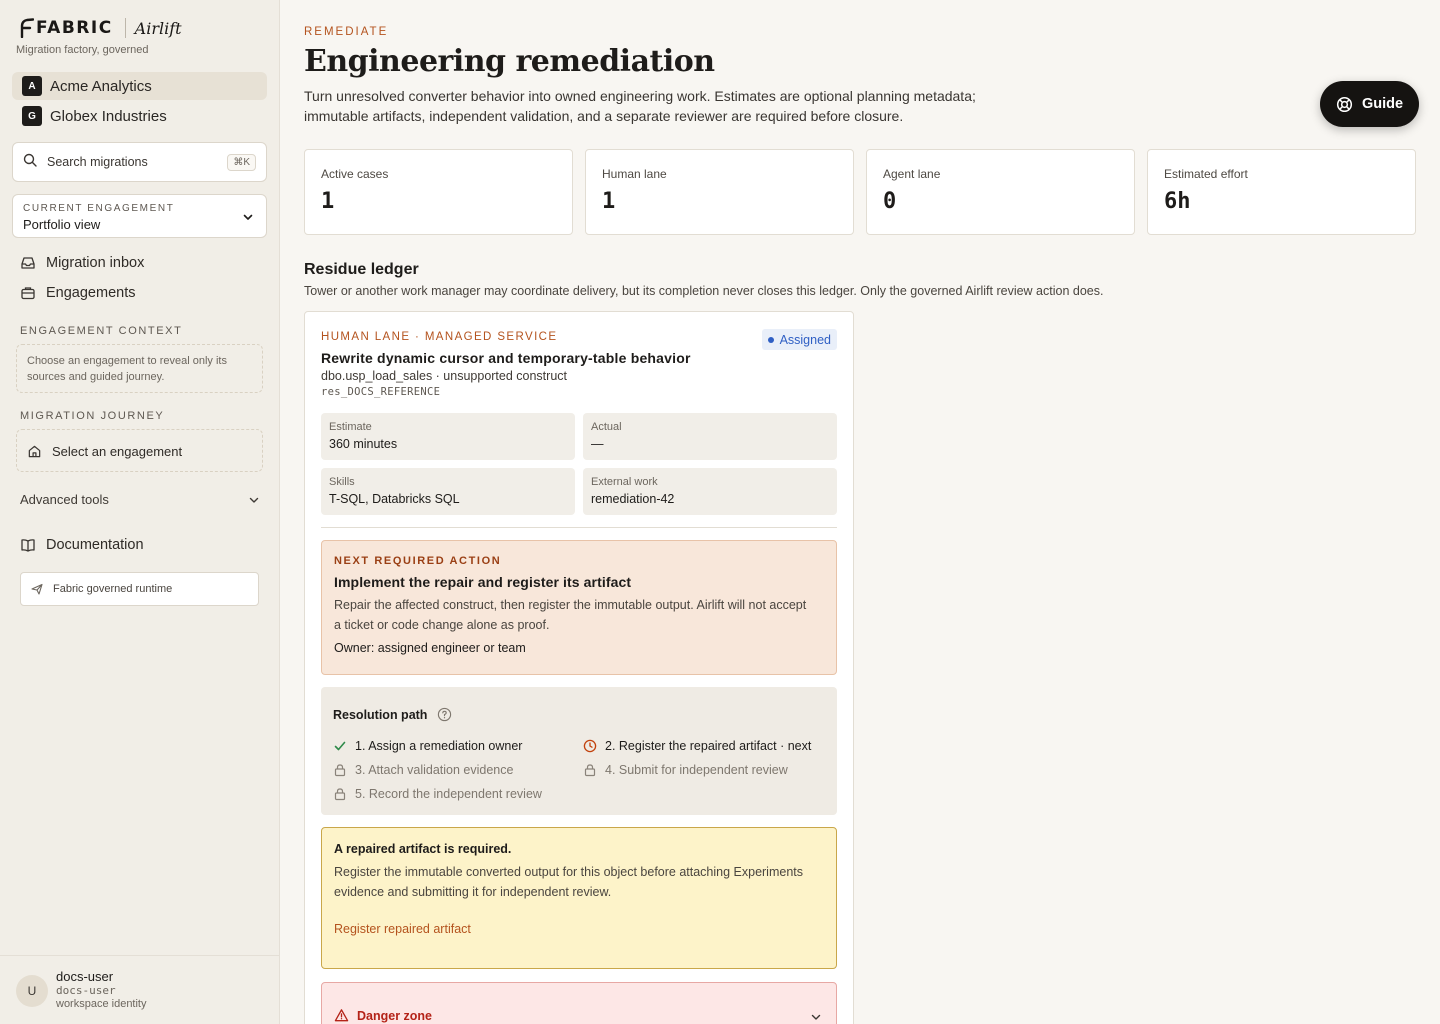 This screenshot has width=1440, height=1024. I want to click on stat-active-cases: Active cases 1, so click(438, 192).